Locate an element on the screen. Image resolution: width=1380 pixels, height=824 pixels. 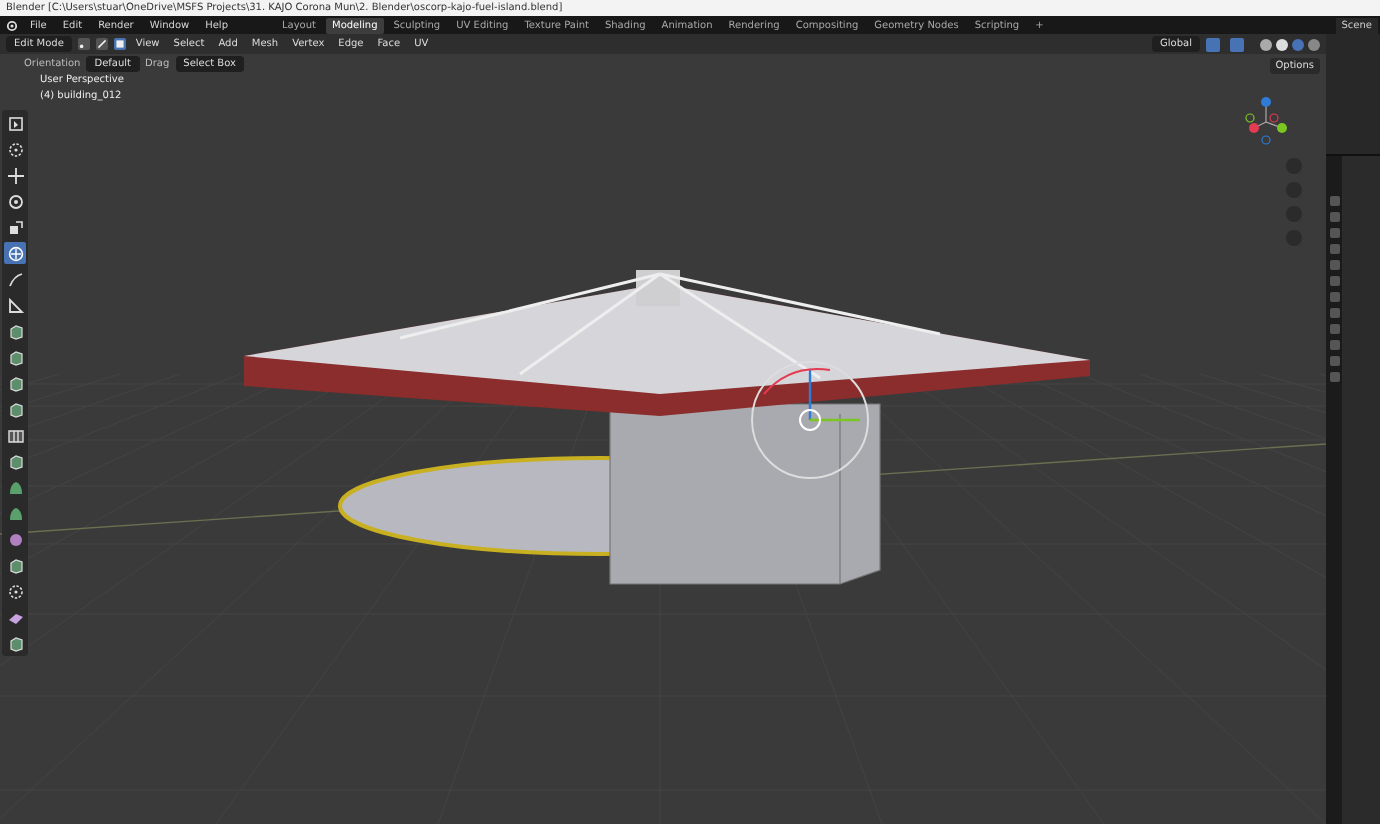
move-tool-icon is located at coordinates (15, 175).